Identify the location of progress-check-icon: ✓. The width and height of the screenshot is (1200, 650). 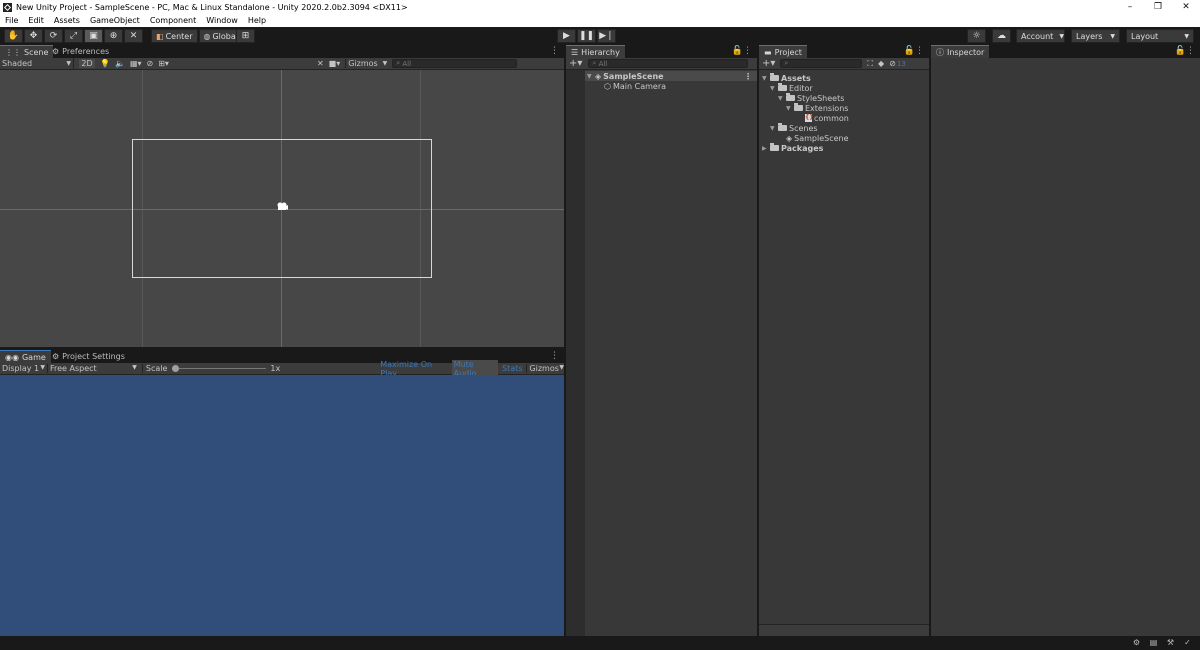
(1187, 642).